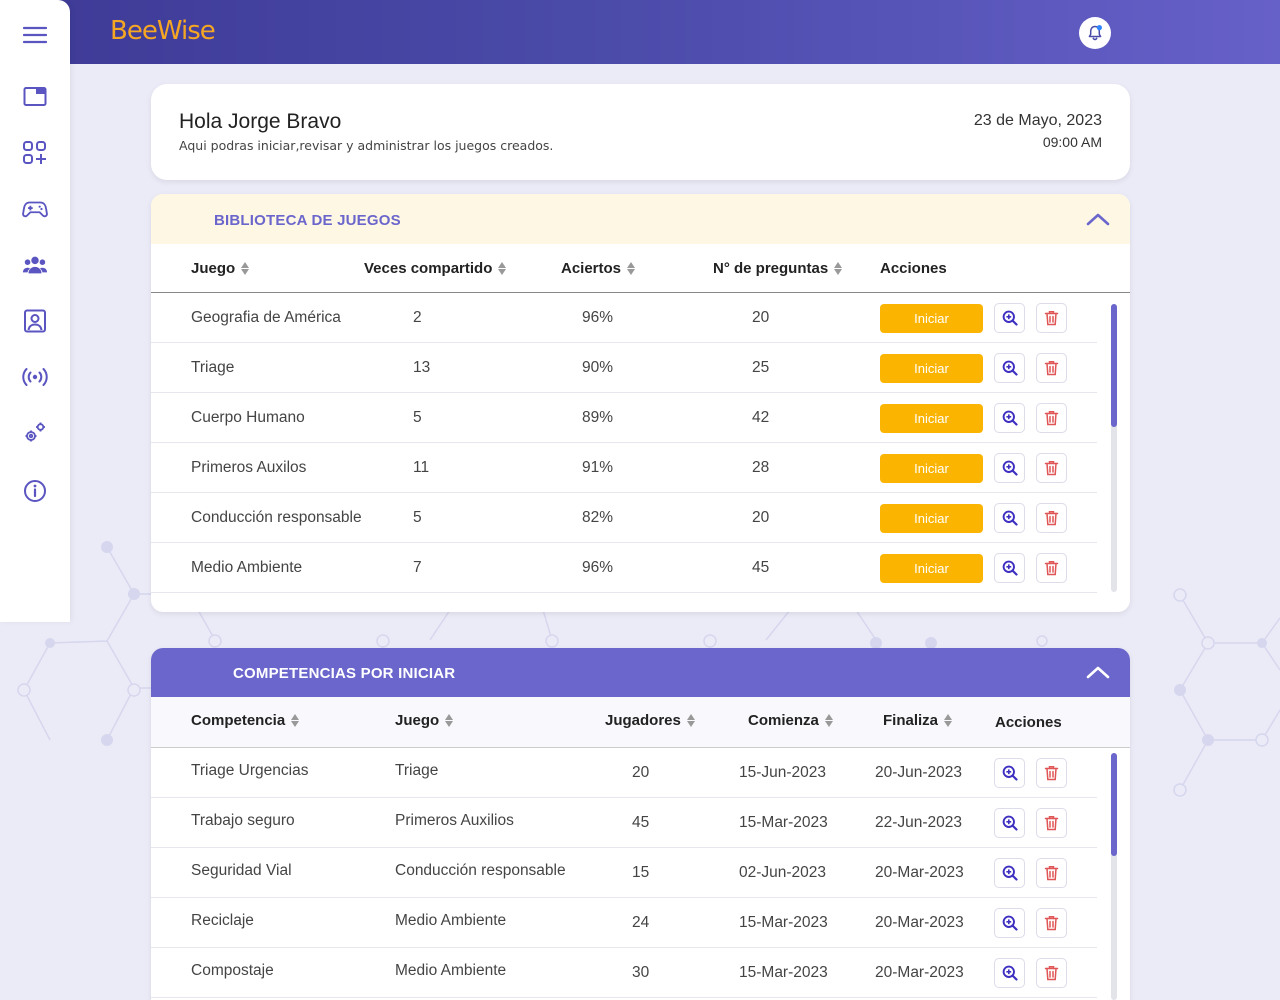 Image resolution: width=1280 pixels, height=1000 pixels. I want to click on game-name-cell: Medio Ambiente, so click(247, 567).